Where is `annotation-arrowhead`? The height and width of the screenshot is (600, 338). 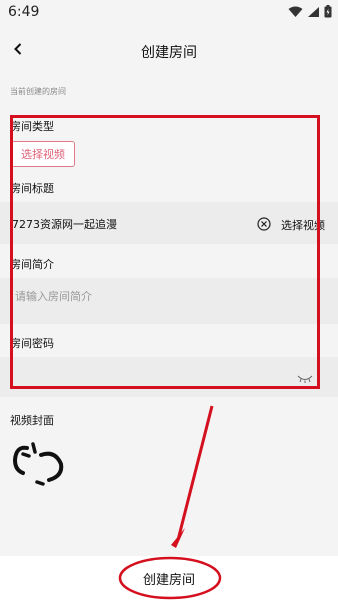 annotation-arrowhead is located at coordinates (178, 538).